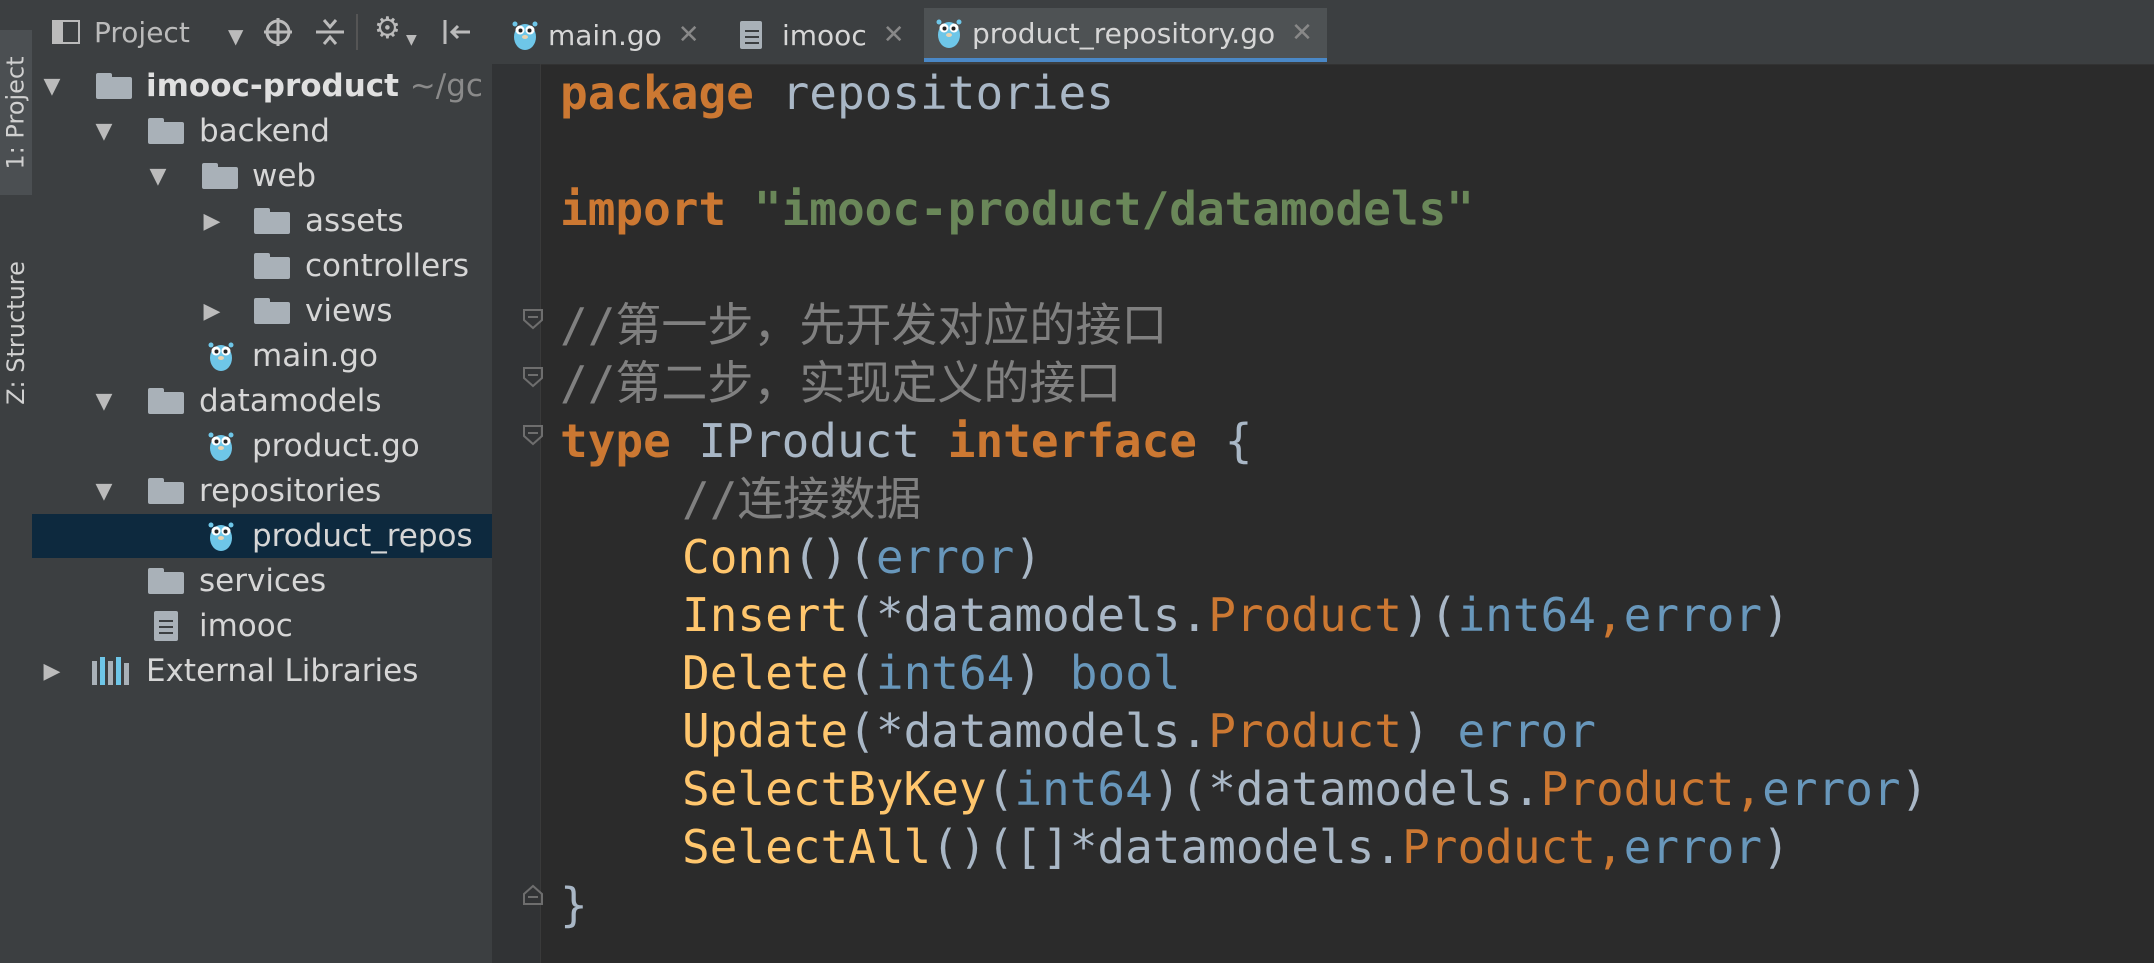 Image resolution: width=2154 pixels, height=963 pixels. I want to click on tool-window-strip: 1: Project Z: Structure, so click(16, 481).